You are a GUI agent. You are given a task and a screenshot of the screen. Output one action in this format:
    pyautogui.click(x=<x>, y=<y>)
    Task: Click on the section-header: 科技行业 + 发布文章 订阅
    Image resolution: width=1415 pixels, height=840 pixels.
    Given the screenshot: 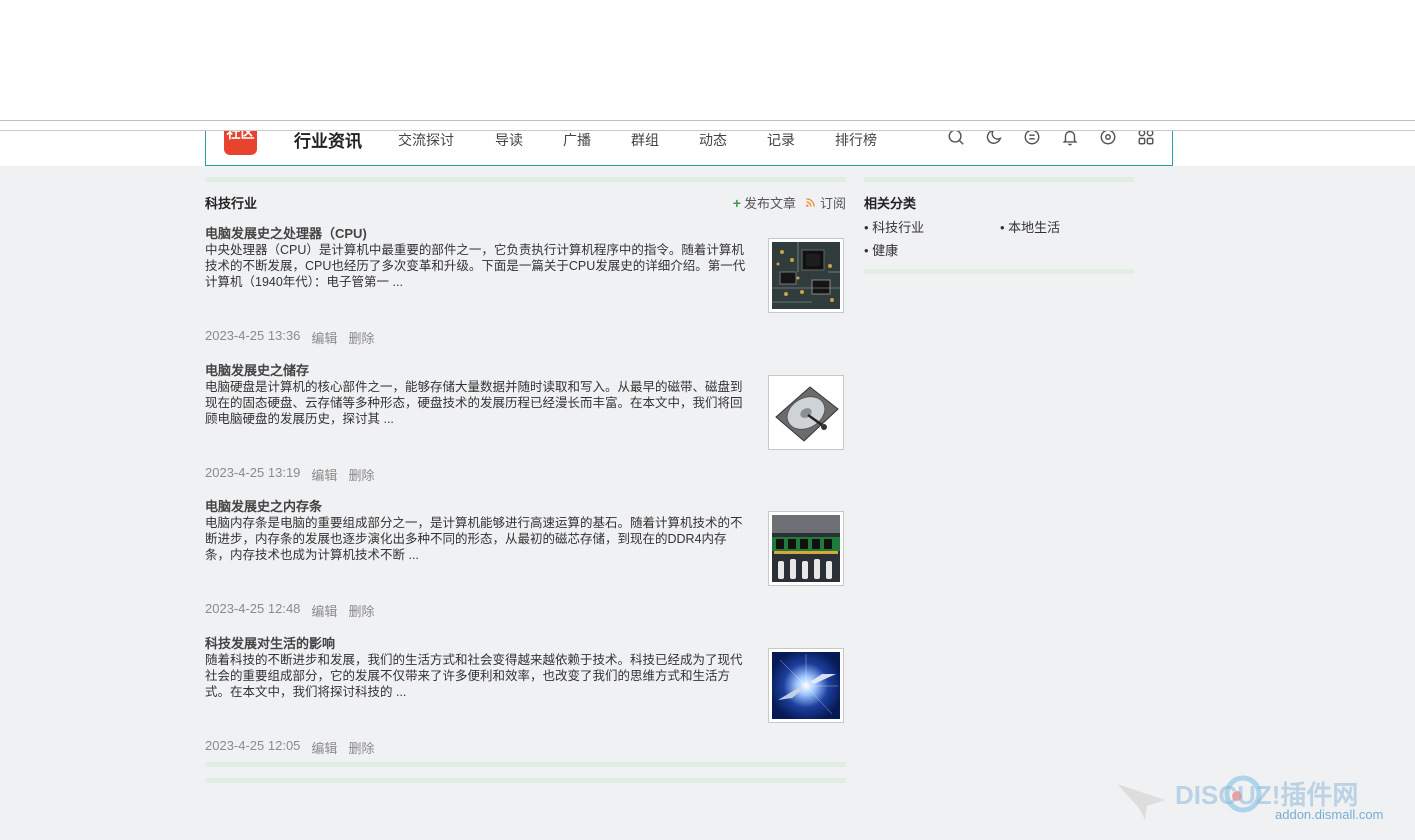 What is the action you would take?
    pyautogui.click(x=525, y=202)
    